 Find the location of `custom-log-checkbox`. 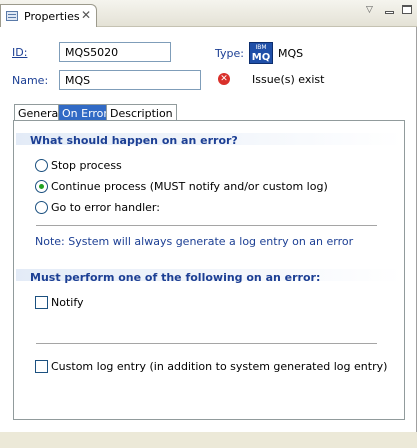

custom-log-checkbox is located at coordinates (41, 366).